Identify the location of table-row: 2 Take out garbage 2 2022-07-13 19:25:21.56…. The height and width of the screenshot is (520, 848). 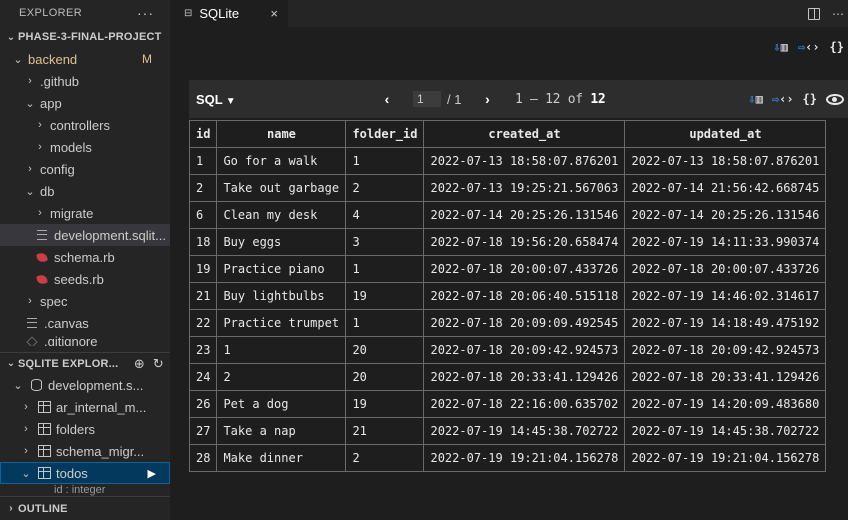
(507, 188).